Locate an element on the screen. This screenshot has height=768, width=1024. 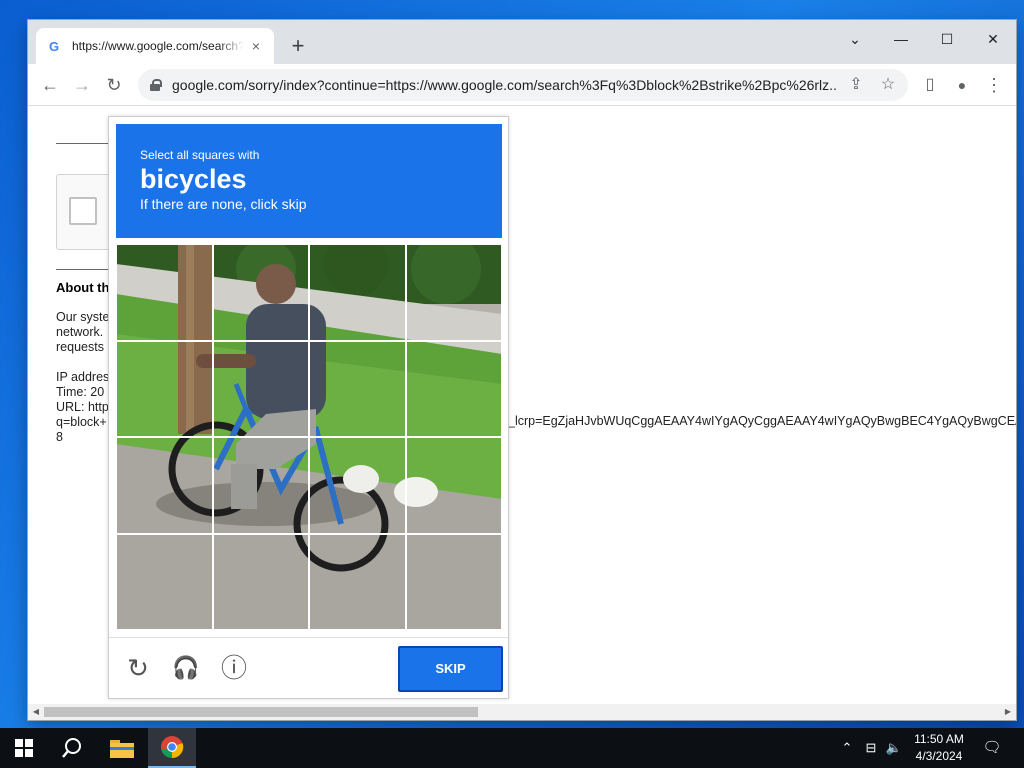
tab-close-icon: × is located at coordinates (256, 46).